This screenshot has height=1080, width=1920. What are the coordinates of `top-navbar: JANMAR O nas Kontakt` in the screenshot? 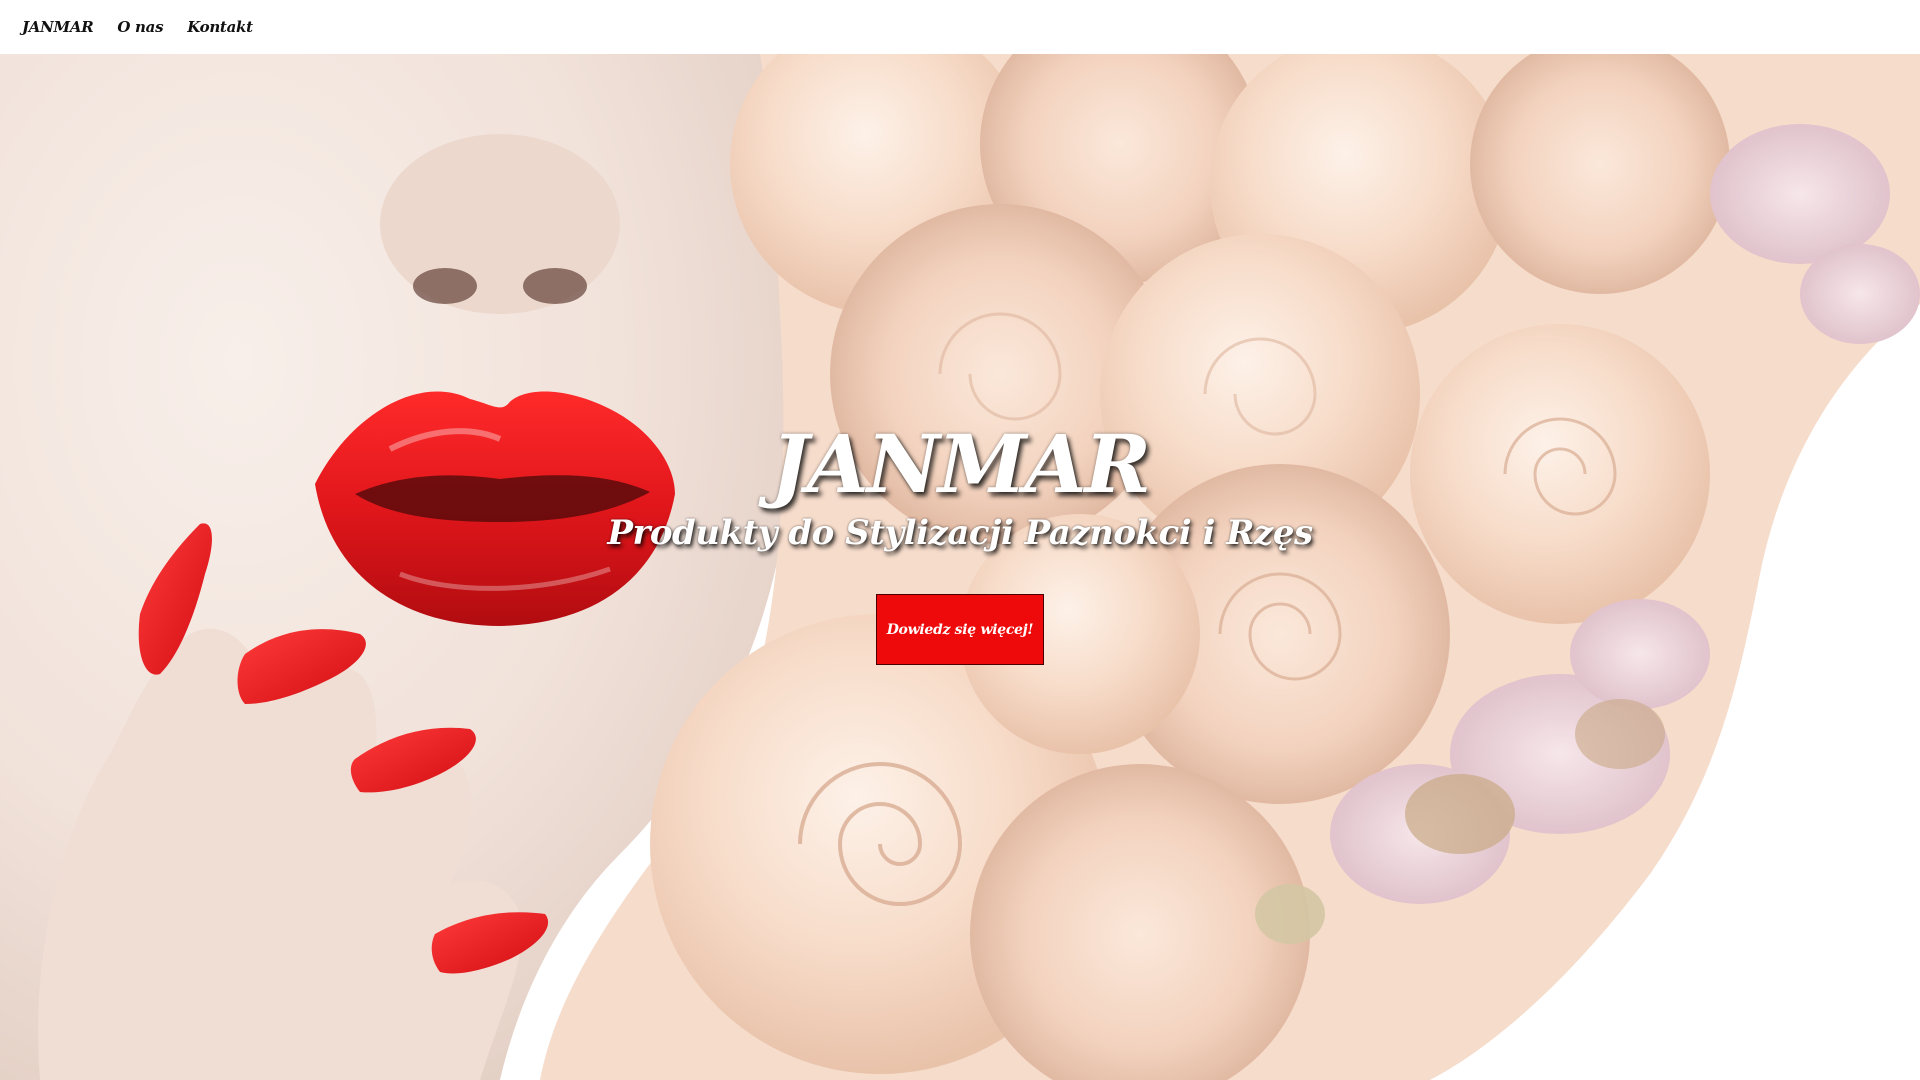 It's located at (960, 27).